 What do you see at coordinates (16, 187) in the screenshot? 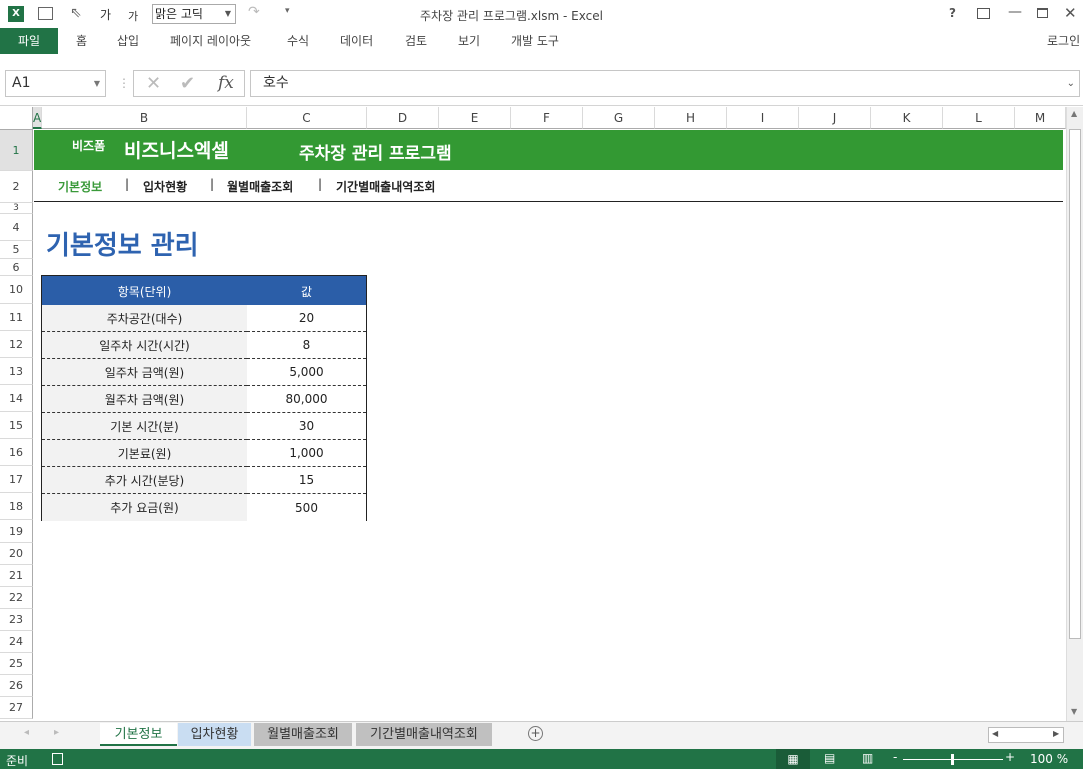
I see `row-header: 2` at bounding box center [16, 187].